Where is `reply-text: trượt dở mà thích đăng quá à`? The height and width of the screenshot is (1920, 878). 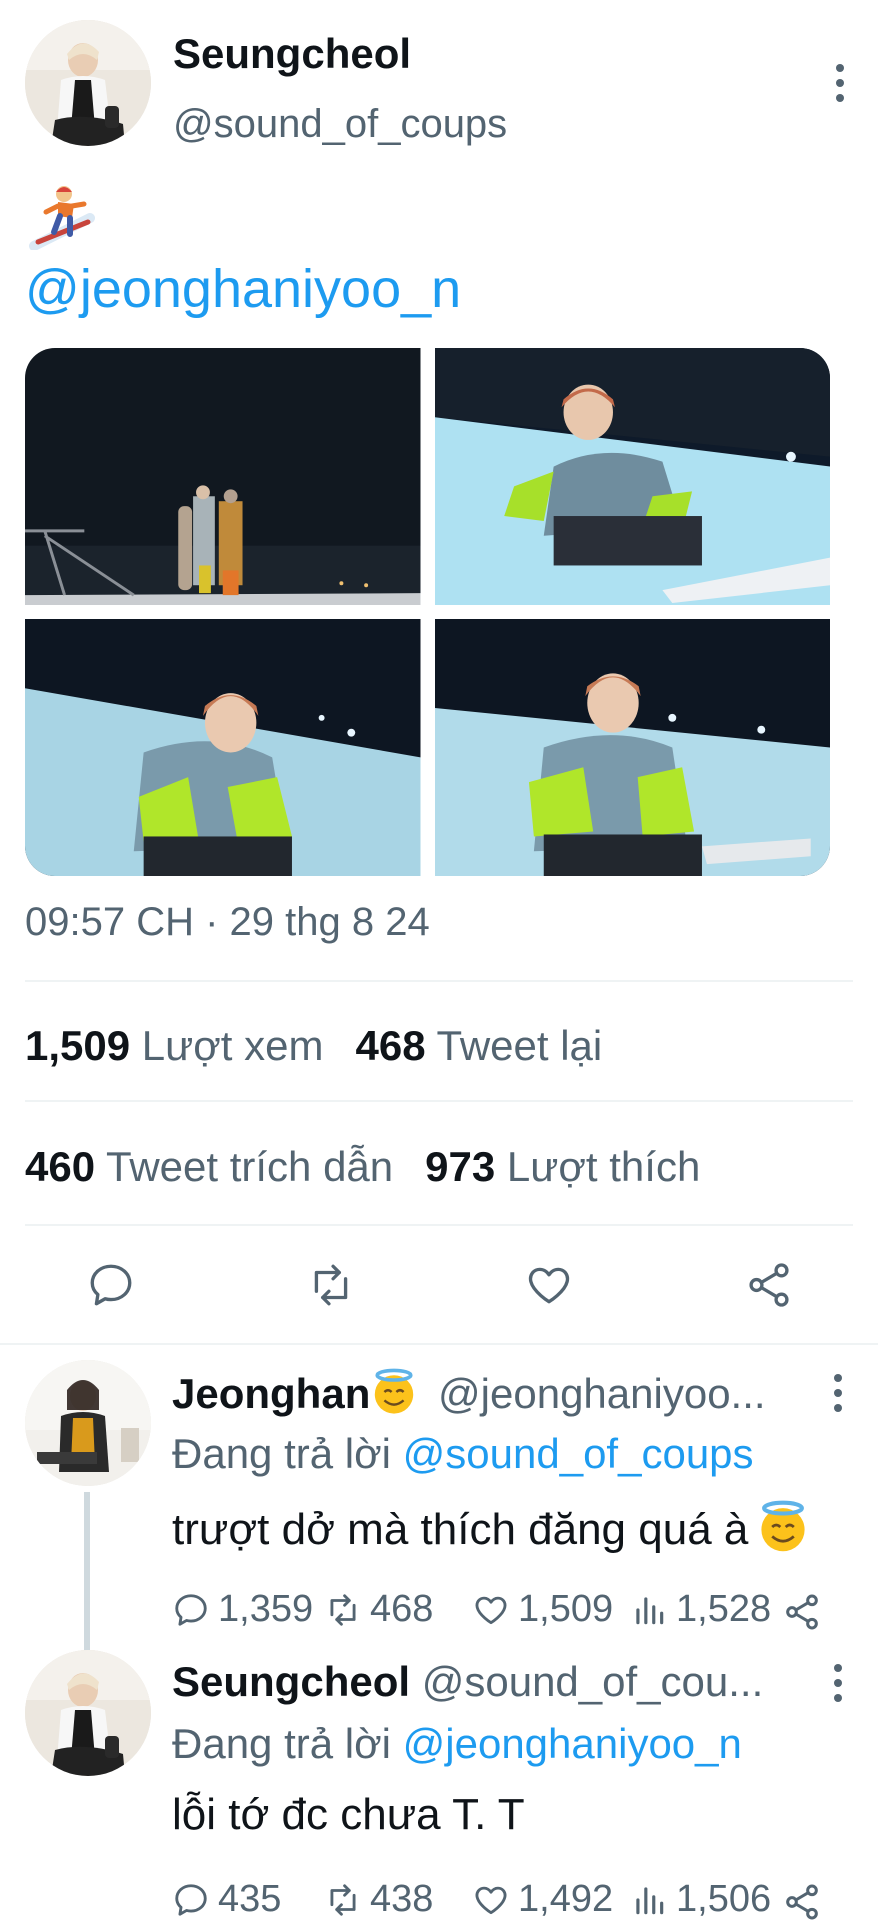
reply-text: trượt dở mà thích đăng quá à is located at coordinates (491, 1527).